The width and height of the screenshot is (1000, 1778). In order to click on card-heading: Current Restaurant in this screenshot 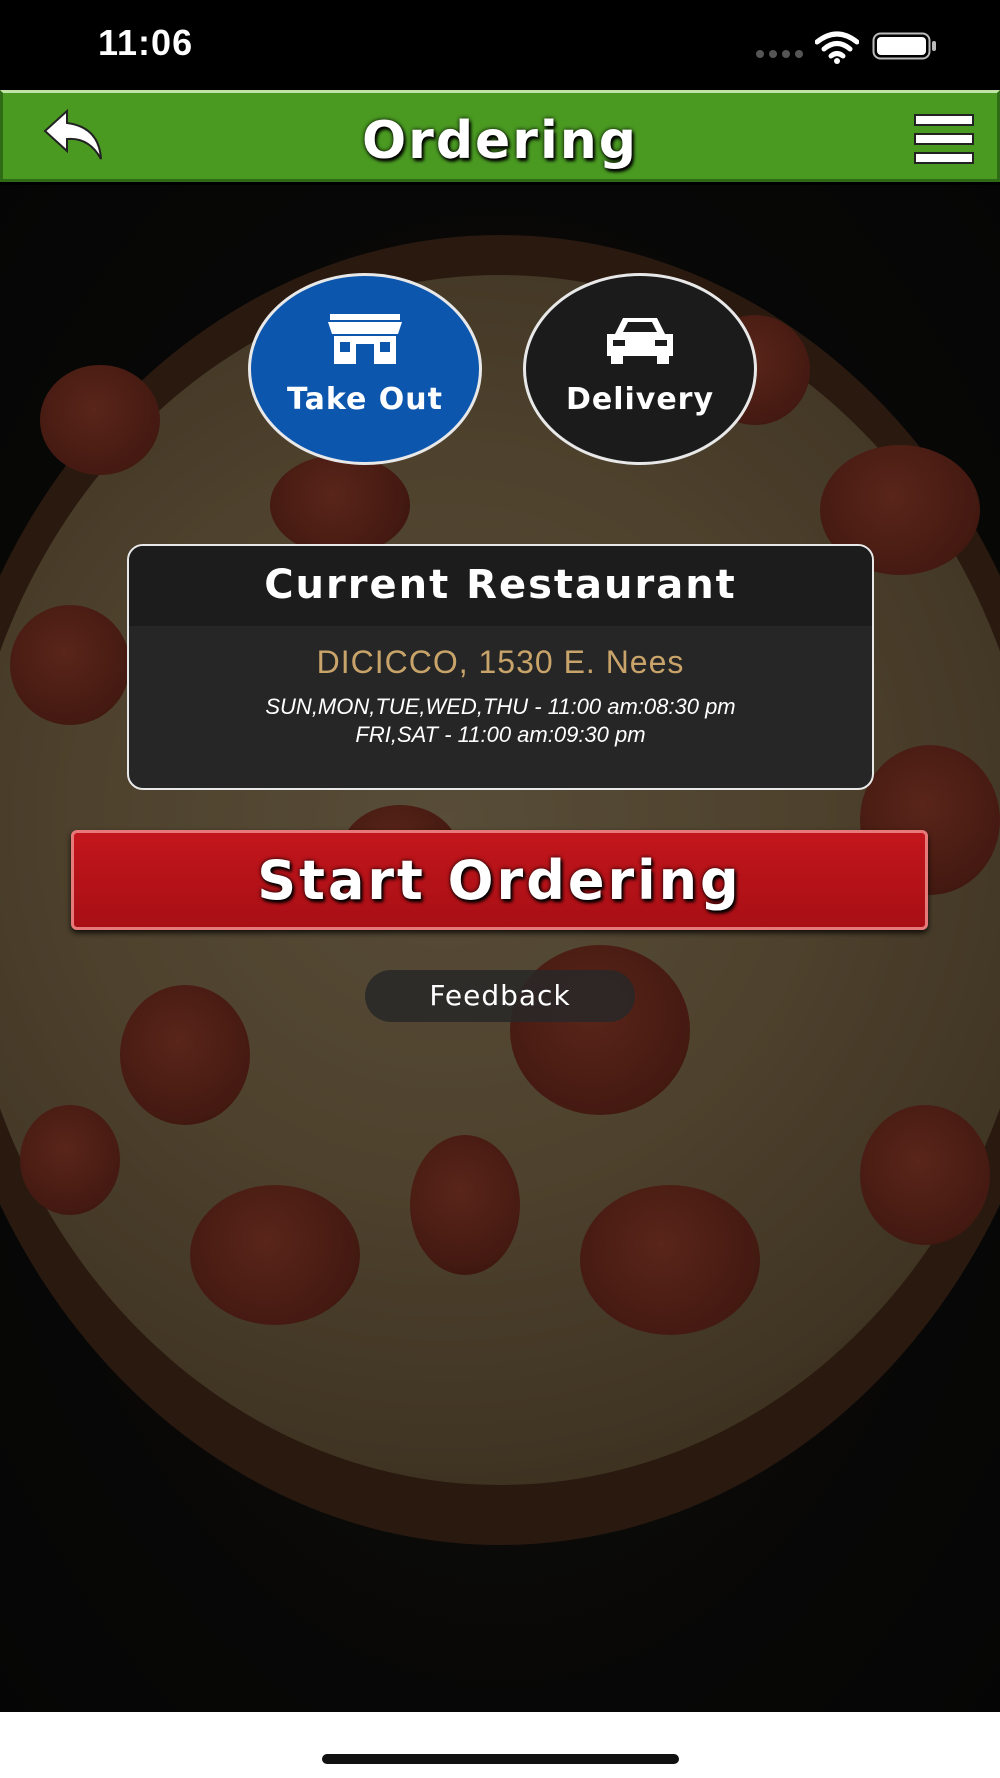, I will do `click(500, 586)`.